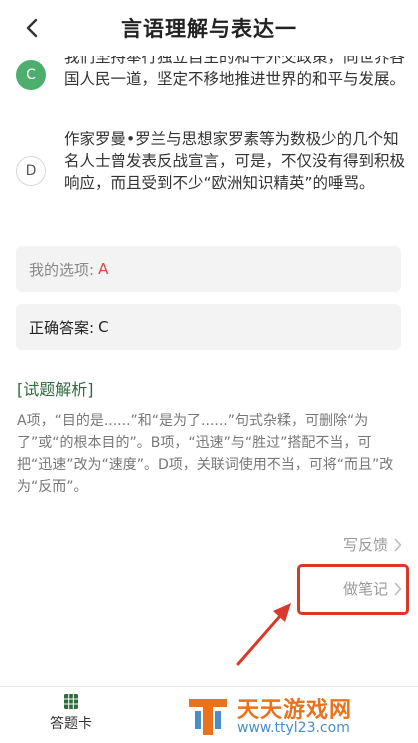 This screenshot has height=743, width=418. Describe the element at coordinates (55, 389) in the screenshot. I see `analysis-title: [试题解析]` at that location.